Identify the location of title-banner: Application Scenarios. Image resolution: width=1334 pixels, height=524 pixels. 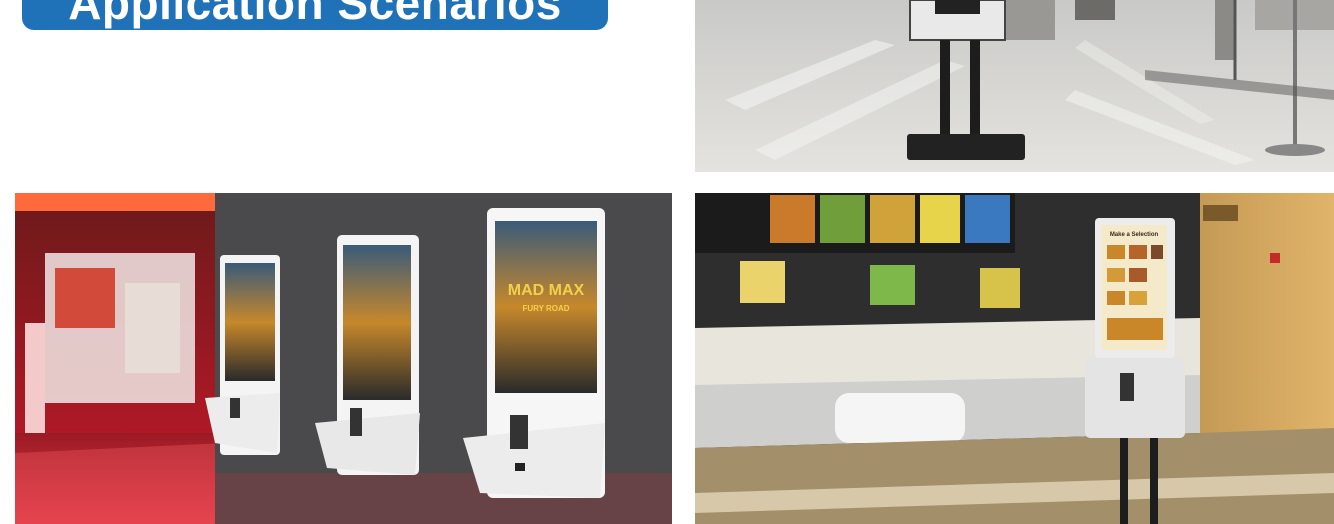
(315, 15).